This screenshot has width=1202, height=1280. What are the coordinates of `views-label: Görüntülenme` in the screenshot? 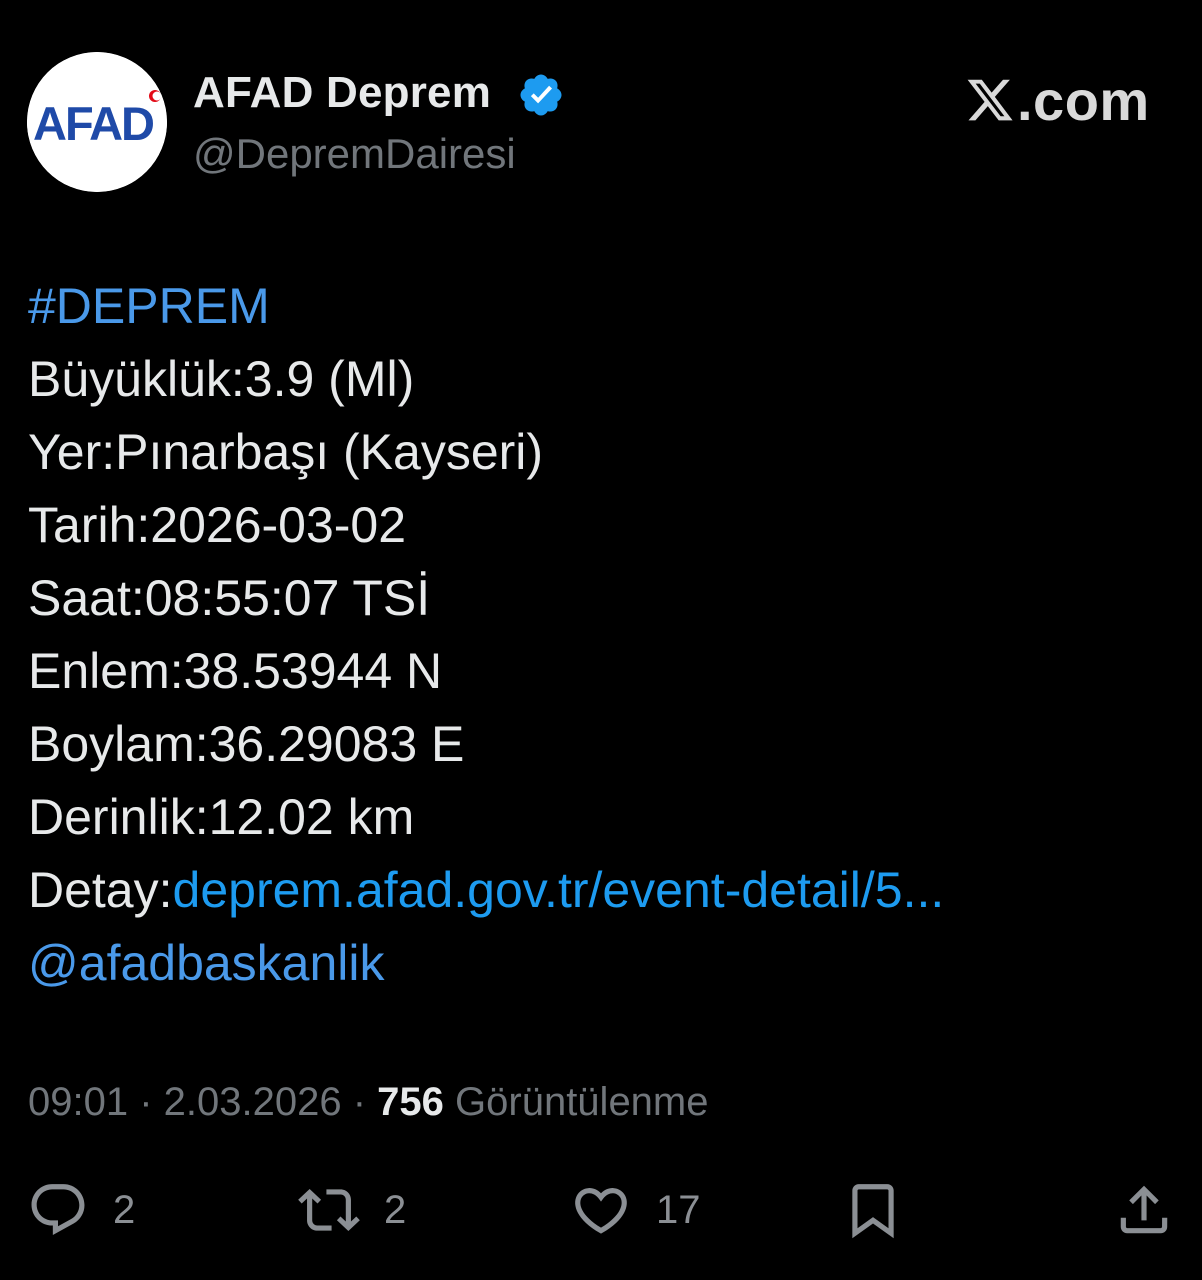 It's located at (576, 1102).